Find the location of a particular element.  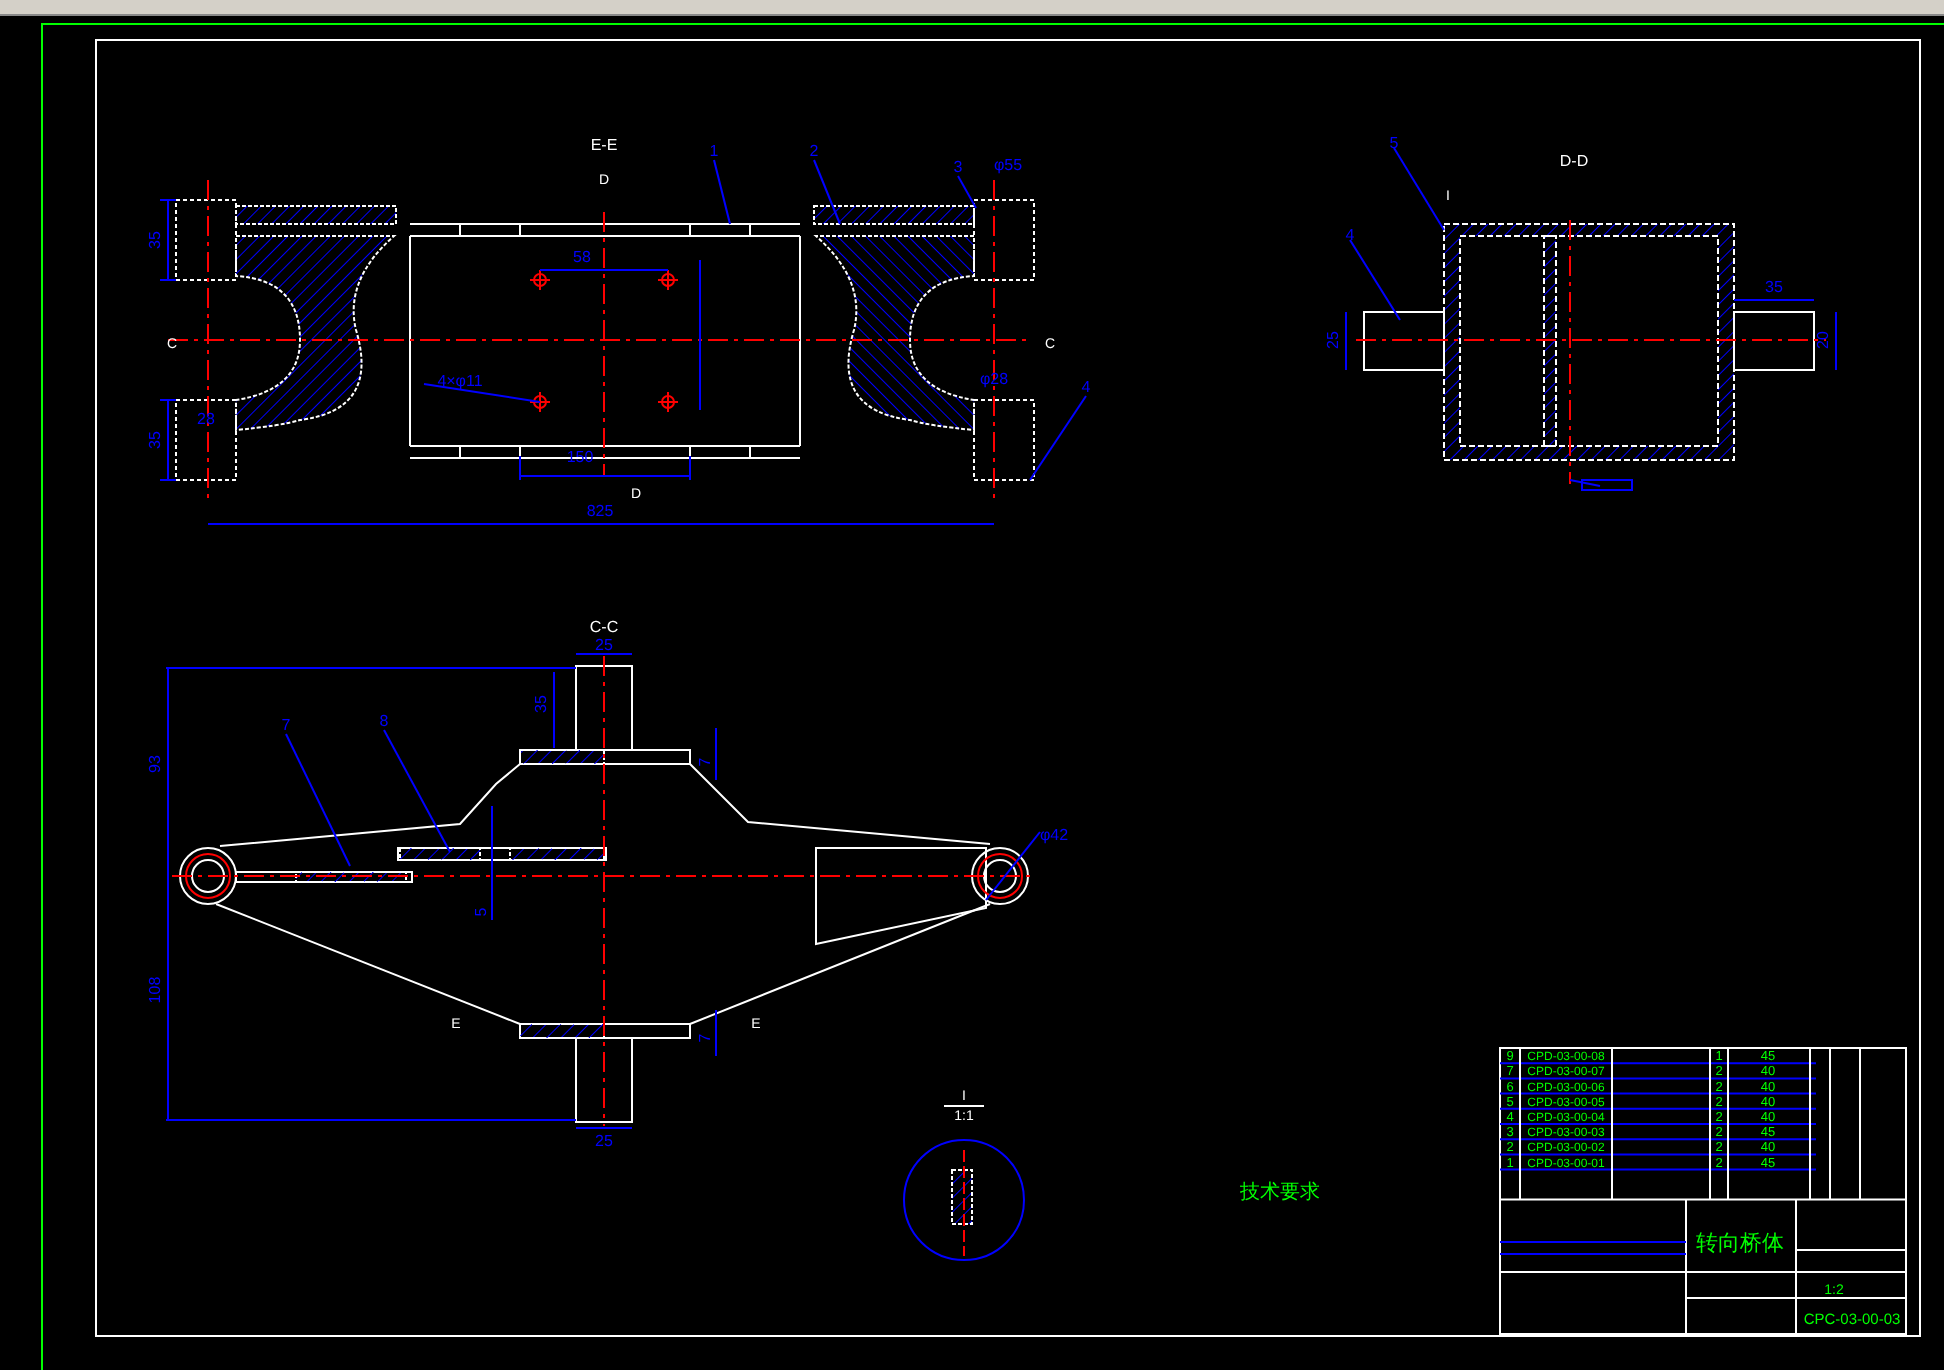

part-number-label: 8 is located at coordinates (384, 721).